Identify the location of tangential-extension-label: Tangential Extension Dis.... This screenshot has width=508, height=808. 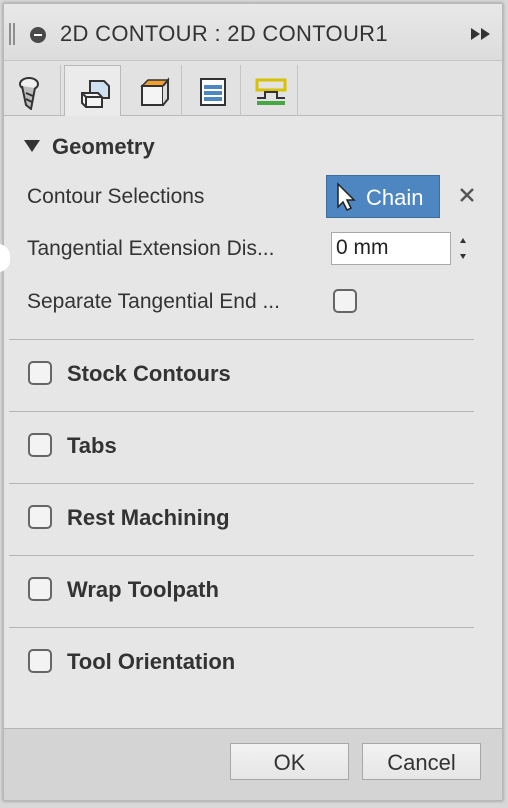
(151, 248).